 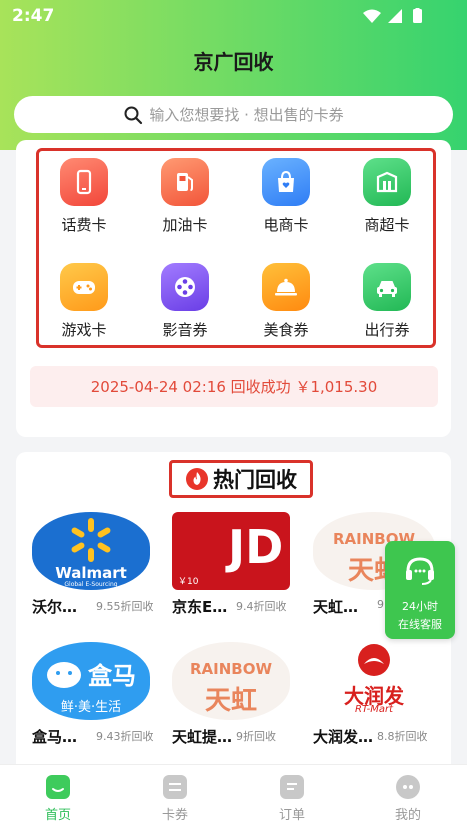 What do you see at coordinates (417, 16) in the screenshot?
I see `battery-icon` at bounding box center [417, 16].